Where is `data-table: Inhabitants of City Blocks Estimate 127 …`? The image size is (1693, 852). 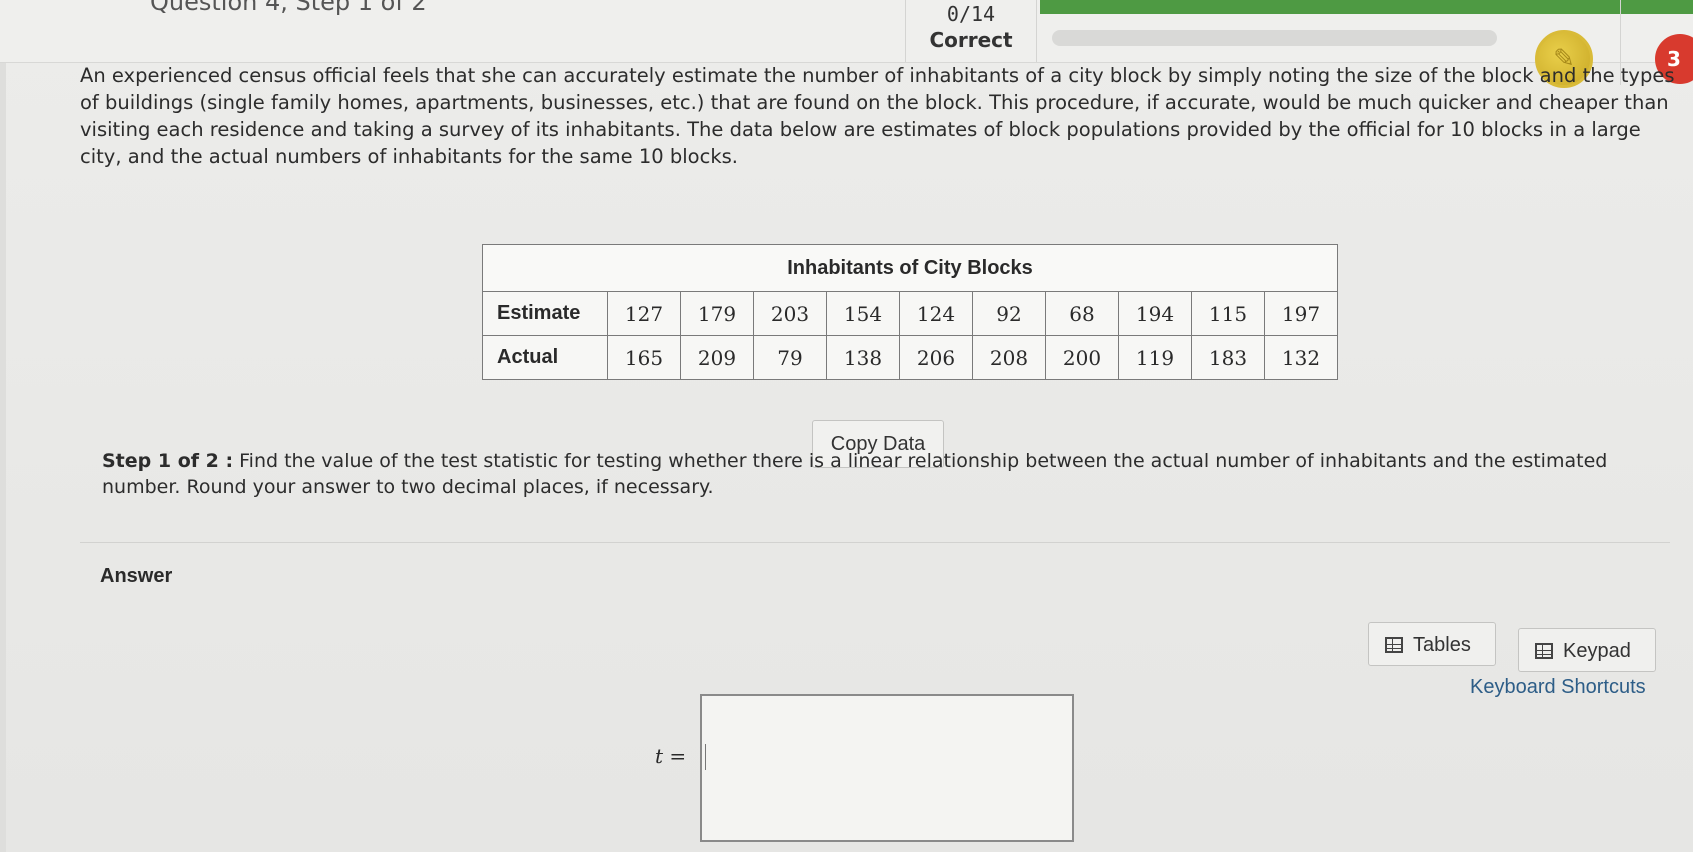
data-table: Inhabitants of City Blocks Estimate 127 … is located at coordinates (910, 312).